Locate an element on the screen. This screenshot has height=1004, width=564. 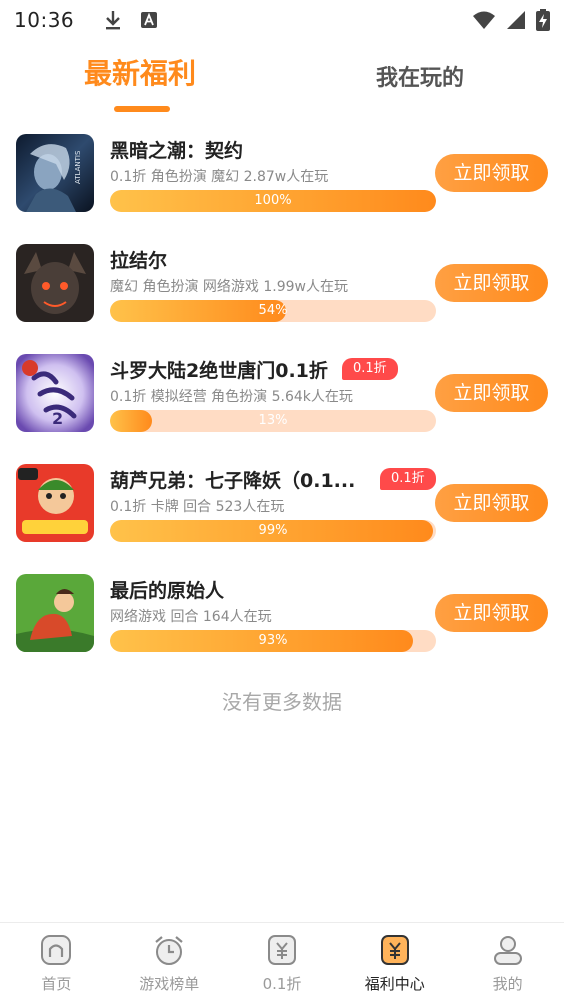
nav-label: 首页 is located at coordinates (56, 984).